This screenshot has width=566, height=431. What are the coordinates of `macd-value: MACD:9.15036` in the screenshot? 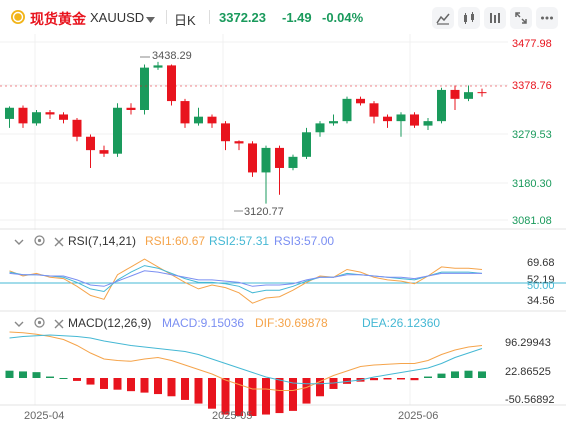 It's located at (203, 323).